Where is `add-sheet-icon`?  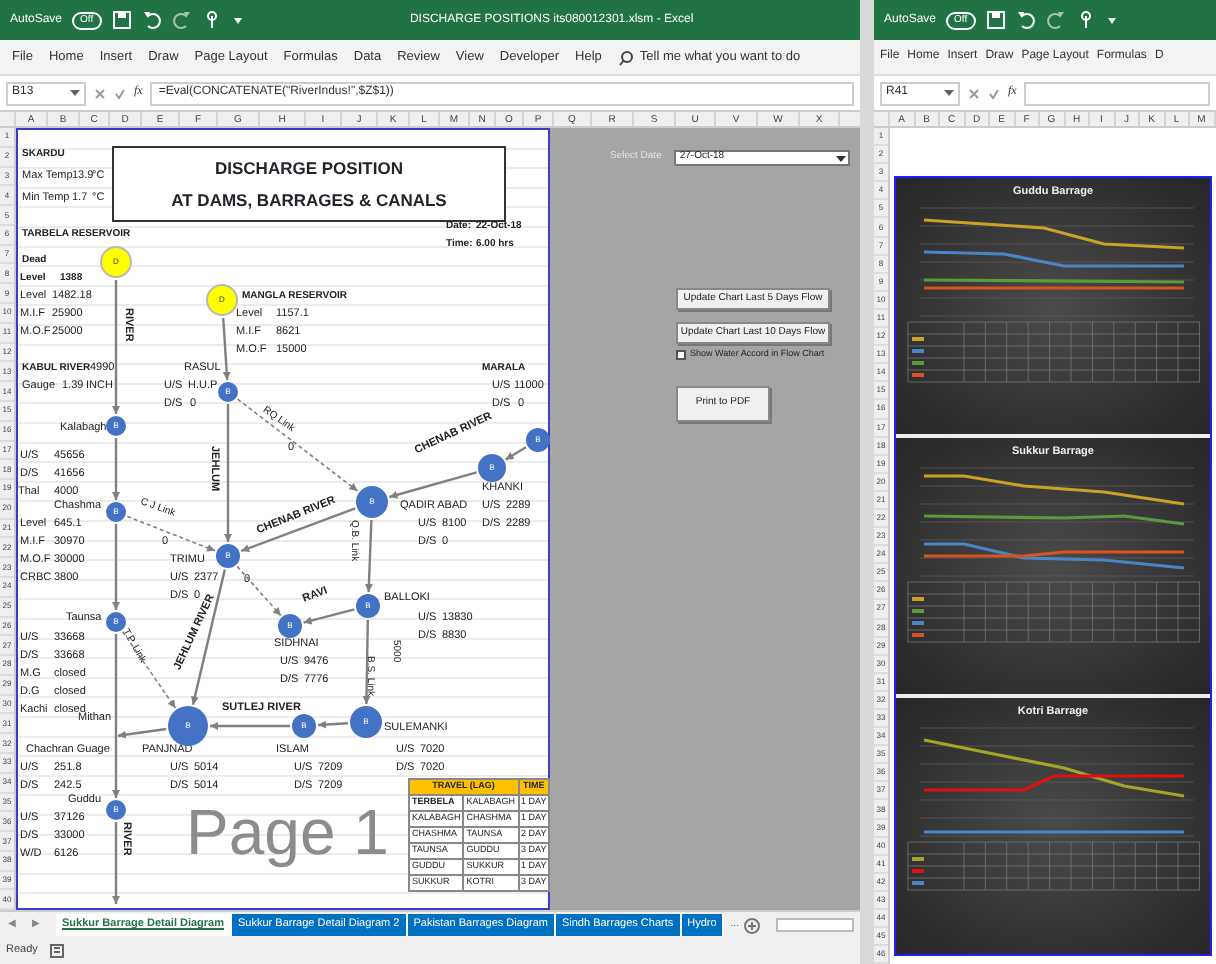
add-sheet-icon is located at coordinates (752, 925).